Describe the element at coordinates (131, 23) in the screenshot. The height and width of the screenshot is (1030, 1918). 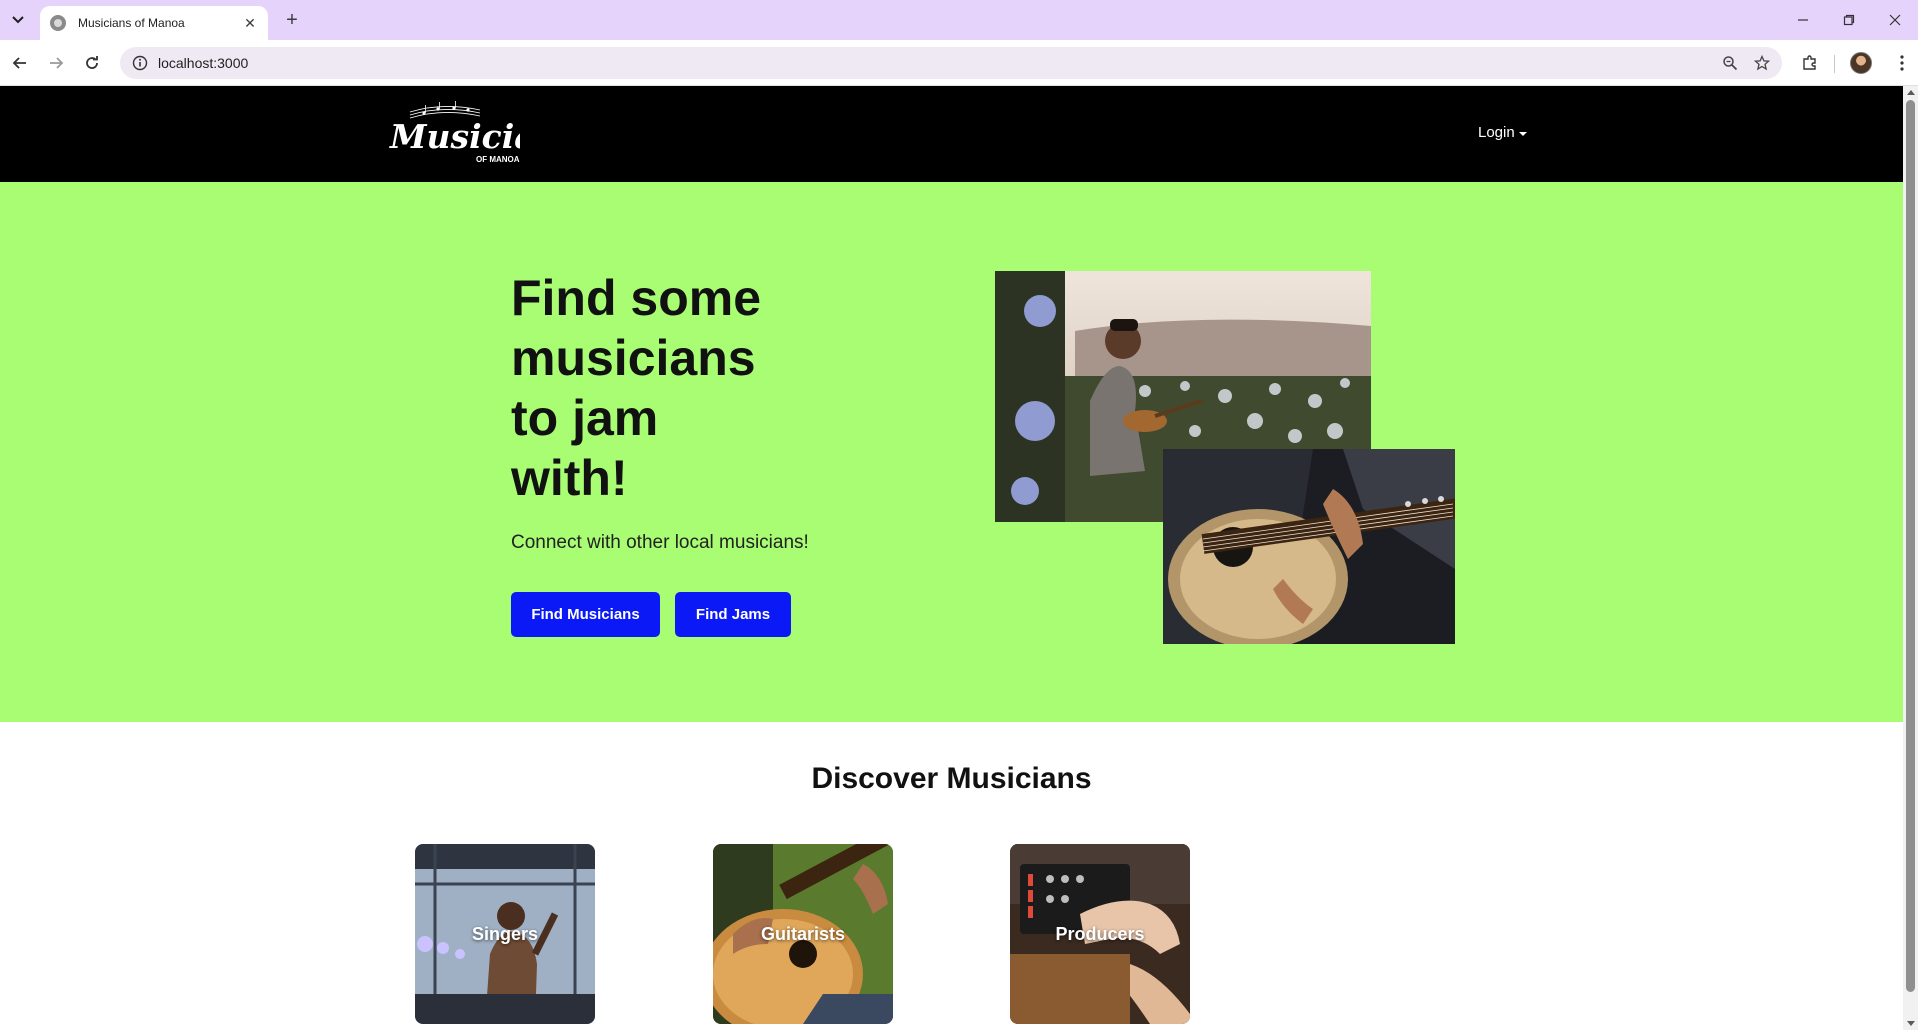
I see `tab-title: Musicians of Manoa` at that location.